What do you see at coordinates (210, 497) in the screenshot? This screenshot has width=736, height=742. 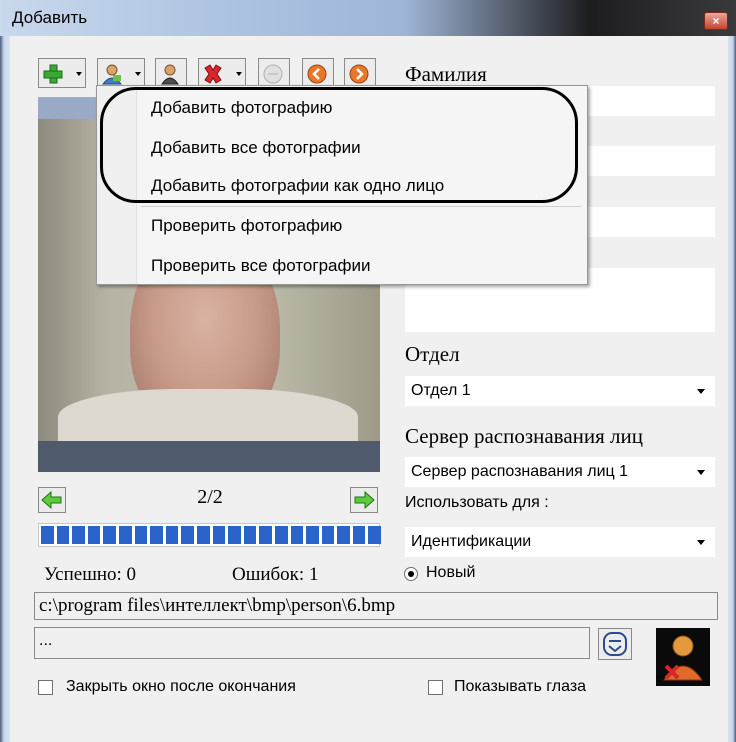 I see `photo-counter: 2/2` at bounding box center [210, 497].